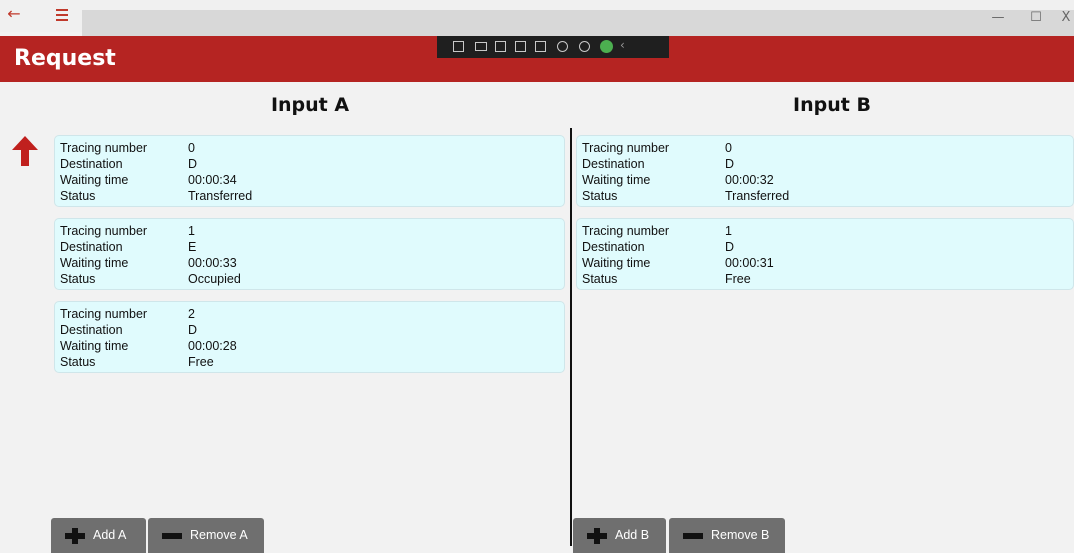  I want to click on add-b-label: Add B, so click(632, 535).